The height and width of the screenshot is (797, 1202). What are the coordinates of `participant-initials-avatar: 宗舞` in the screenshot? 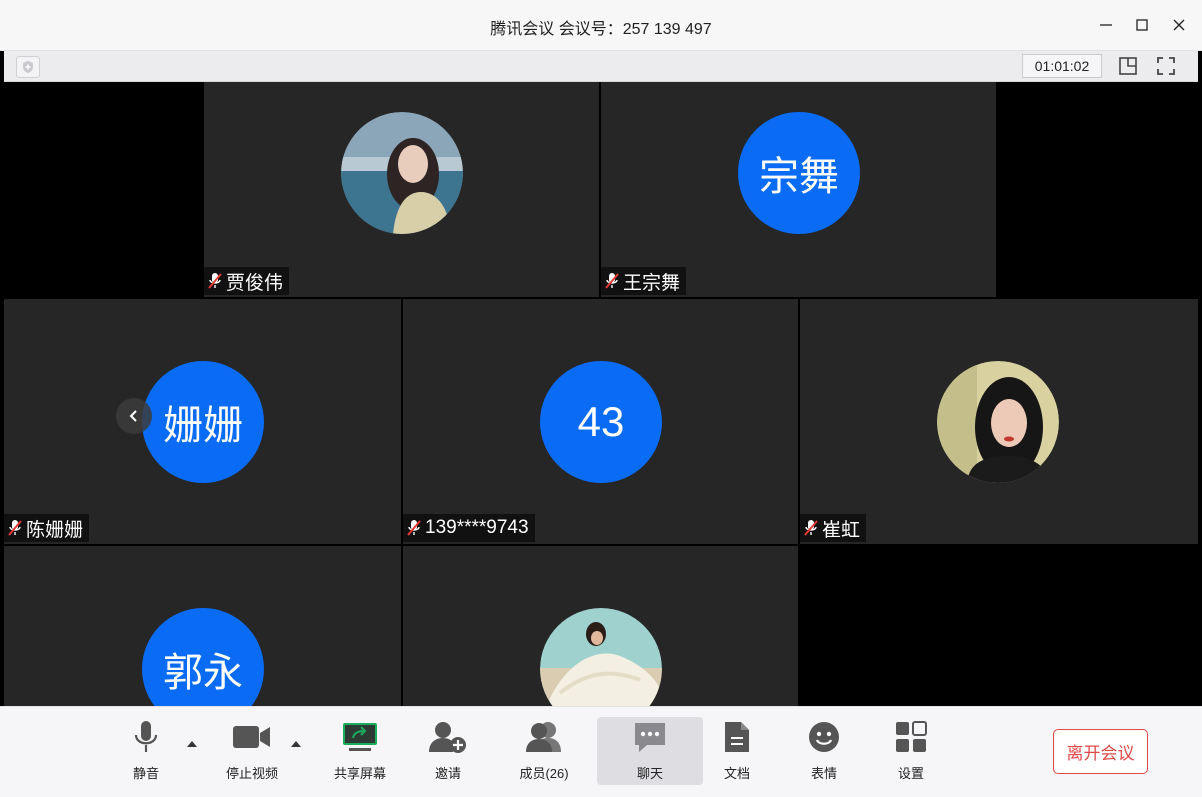 It's located at (799, 173).